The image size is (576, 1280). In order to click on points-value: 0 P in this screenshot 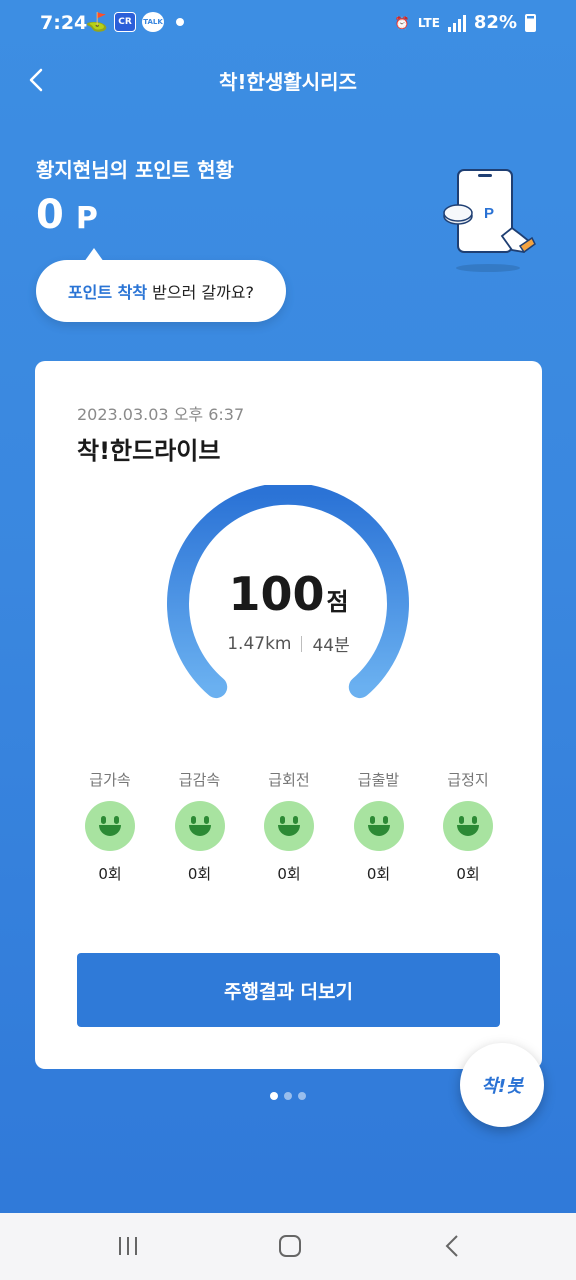, I will do `click(67, 215)`.